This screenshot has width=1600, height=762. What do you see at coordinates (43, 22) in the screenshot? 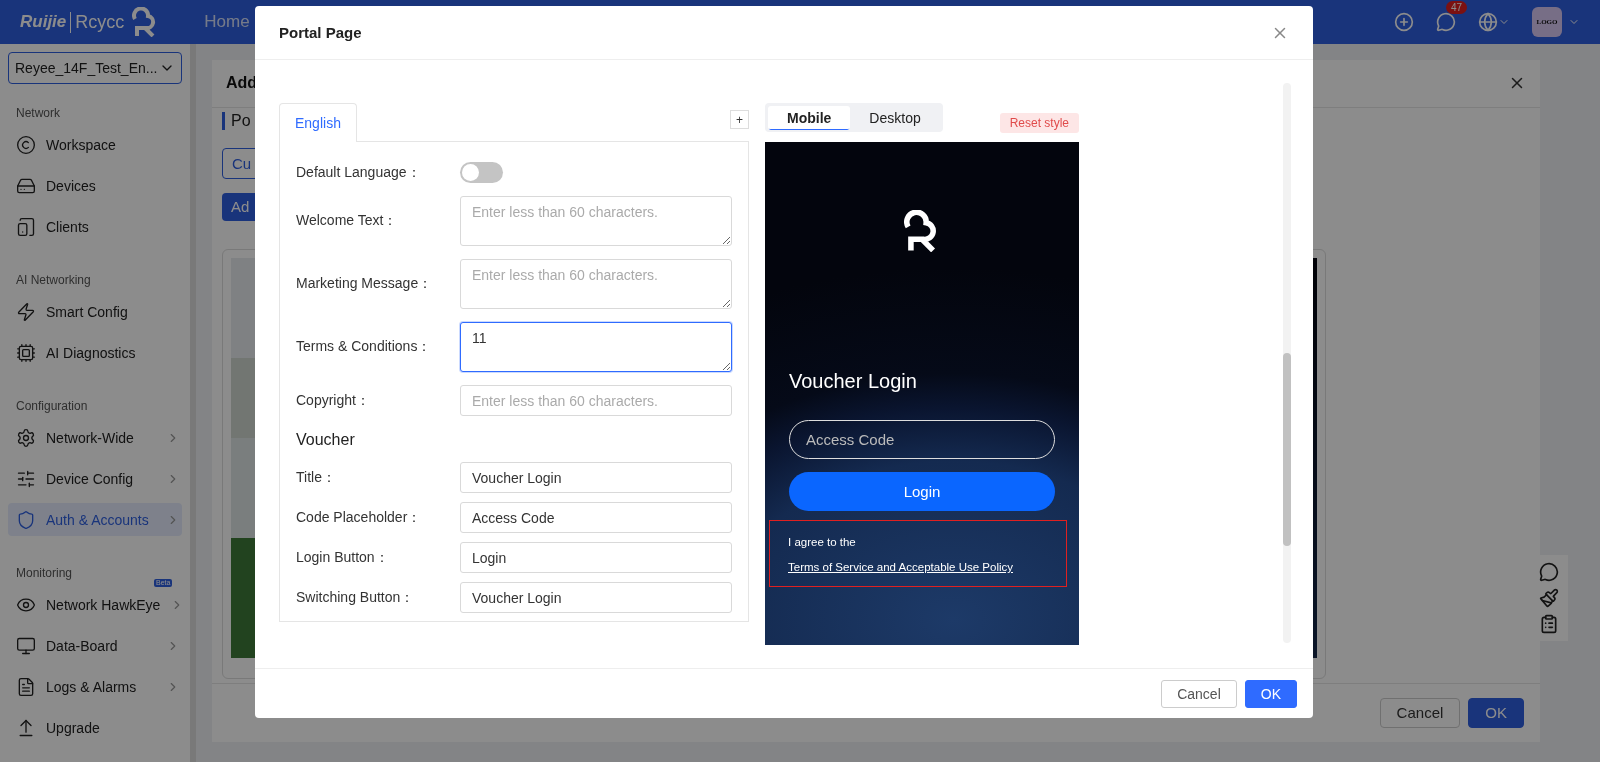
I see `brand-logo: Ruijie` at bounding box center [43, 22].